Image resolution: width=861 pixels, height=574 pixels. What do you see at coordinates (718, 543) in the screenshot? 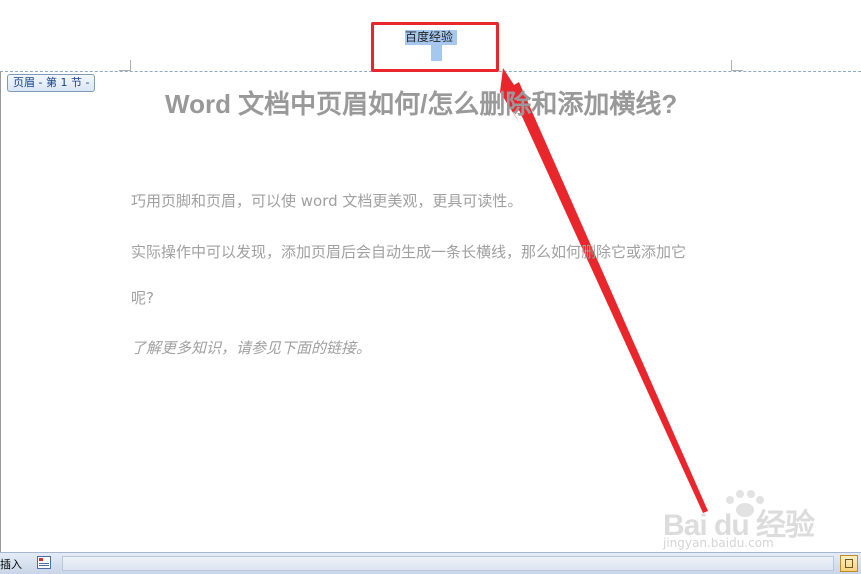
I see `watermark-url: jingyan.baidu.com` at bounding box center [718, 543].